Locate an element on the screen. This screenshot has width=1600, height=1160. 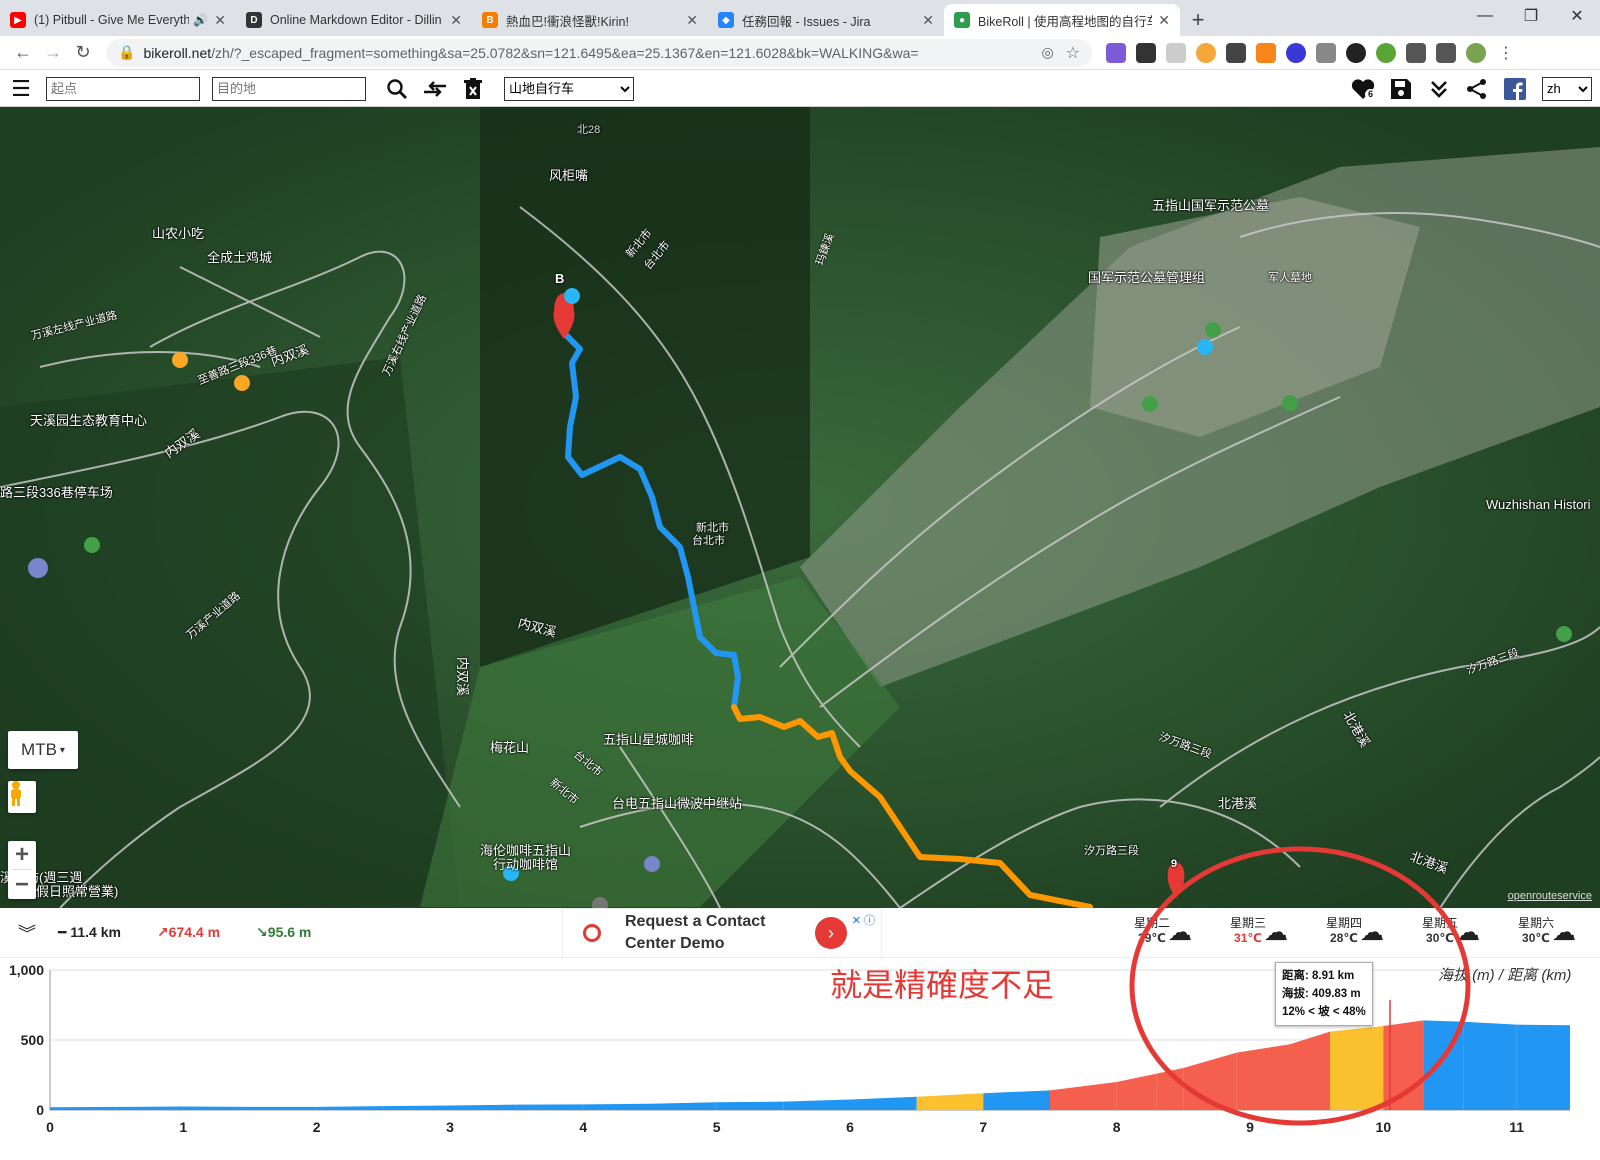
clear-route-icon is located at coordinates (473, 89).